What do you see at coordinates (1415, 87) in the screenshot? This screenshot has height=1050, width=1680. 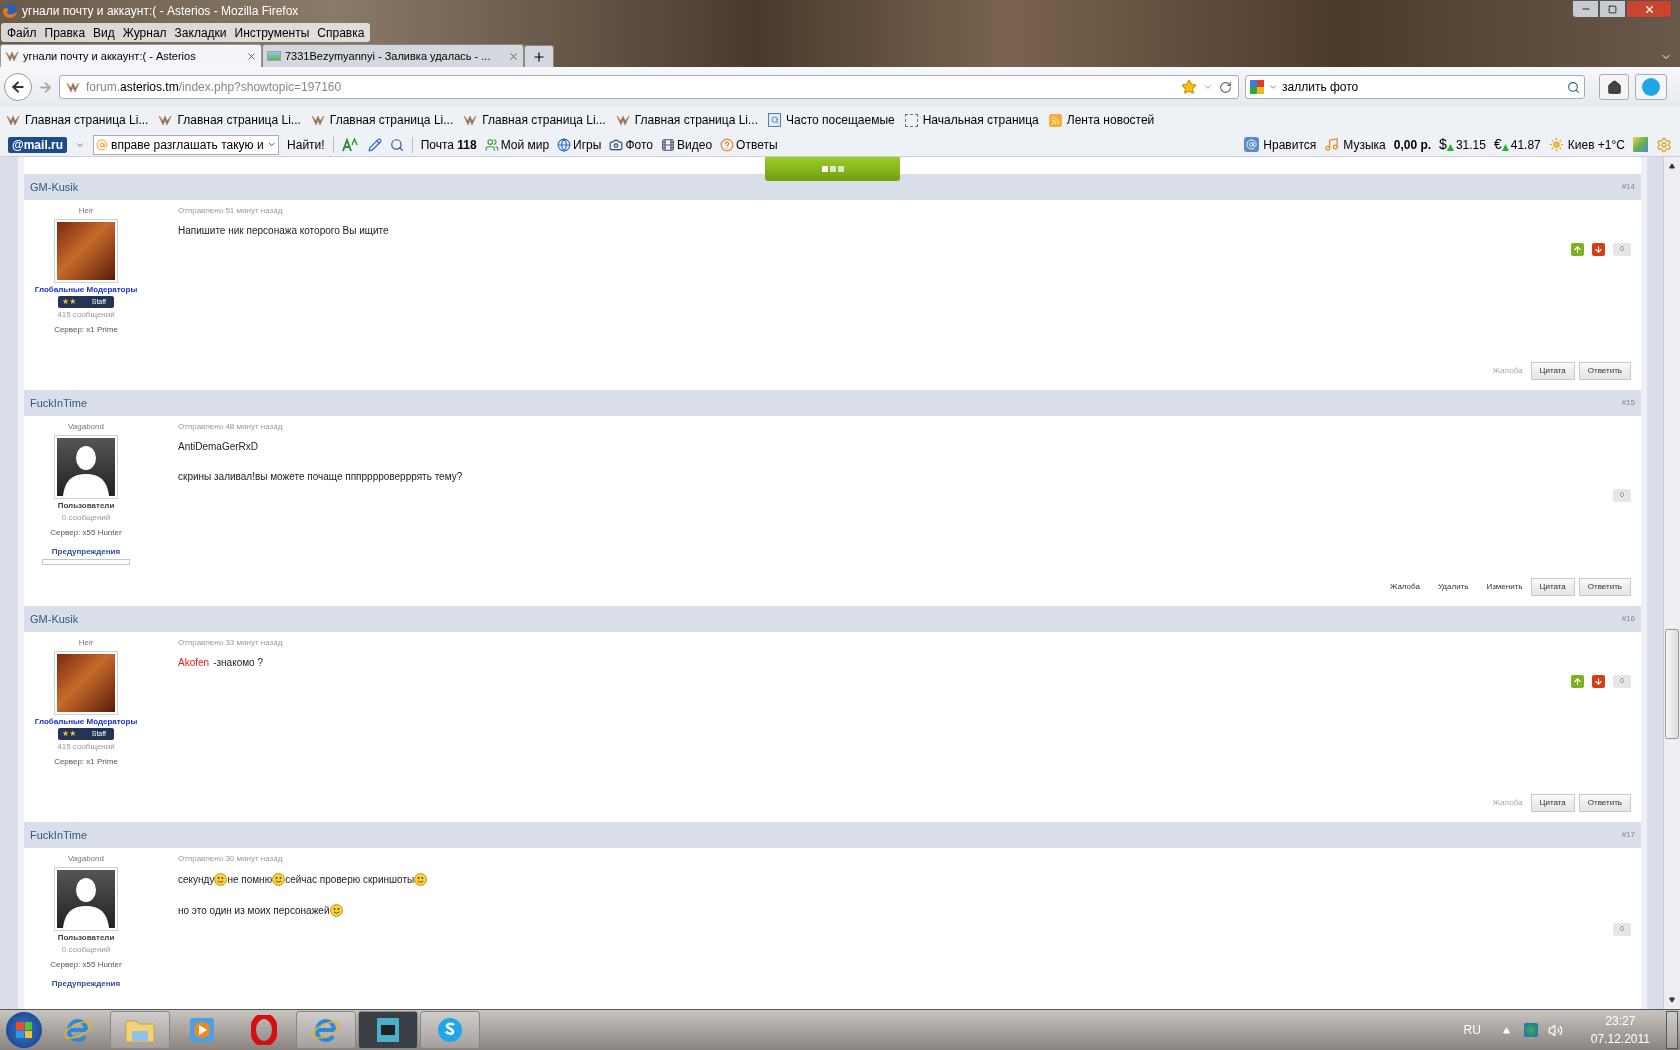 I see `search-field: заллить фото` at bounding box center [1415, 87].